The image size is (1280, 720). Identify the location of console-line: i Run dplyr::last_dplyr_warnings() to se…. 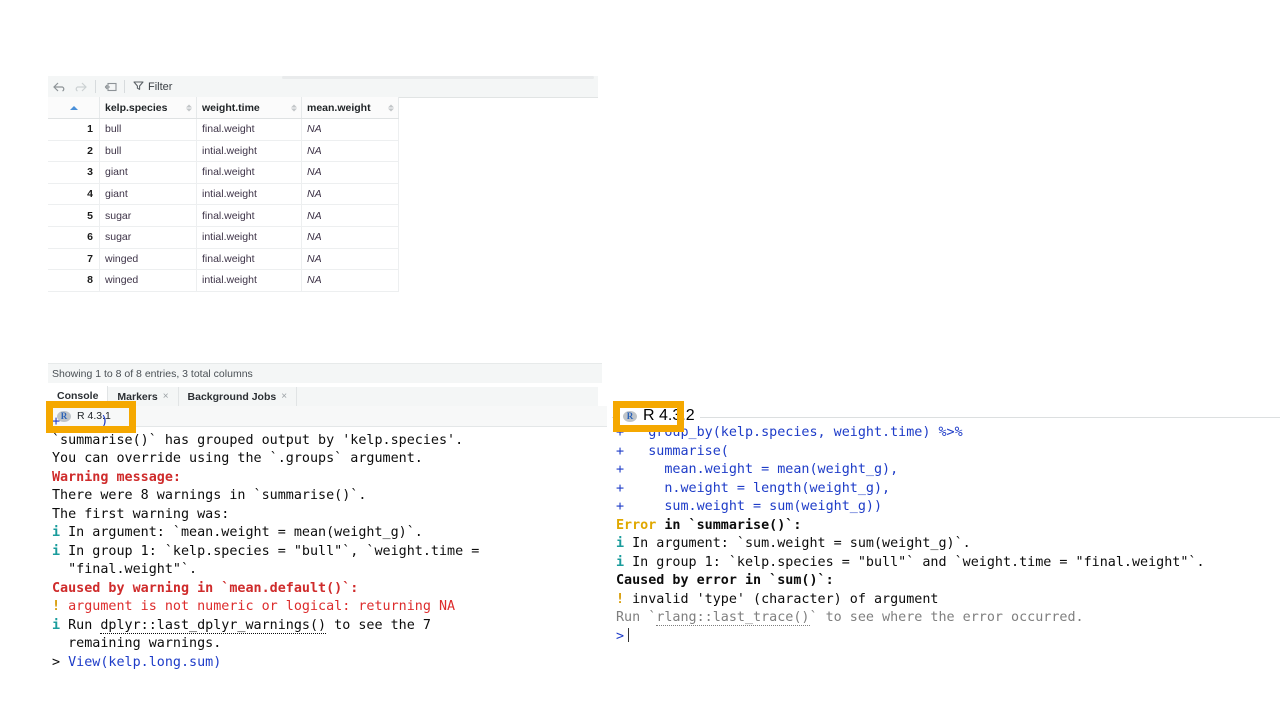
(352, 626).